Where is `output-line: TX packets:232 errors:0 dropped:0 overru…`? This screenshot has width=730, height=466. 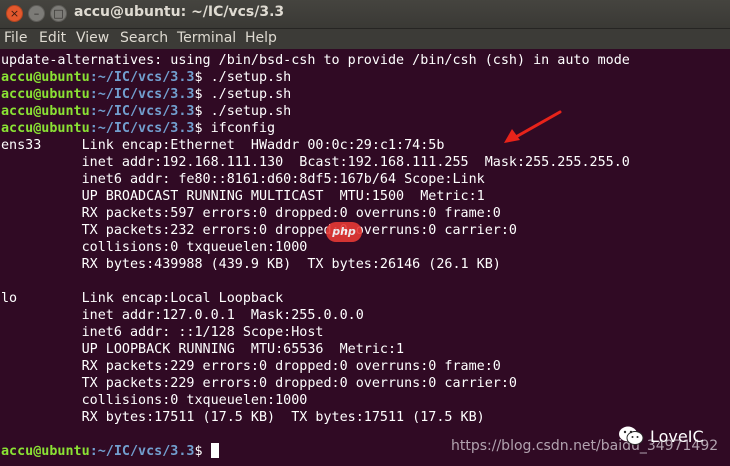 output-line: TX packets:232 errors:0 dropped:0 overru… is located at coordinates (259, 230).